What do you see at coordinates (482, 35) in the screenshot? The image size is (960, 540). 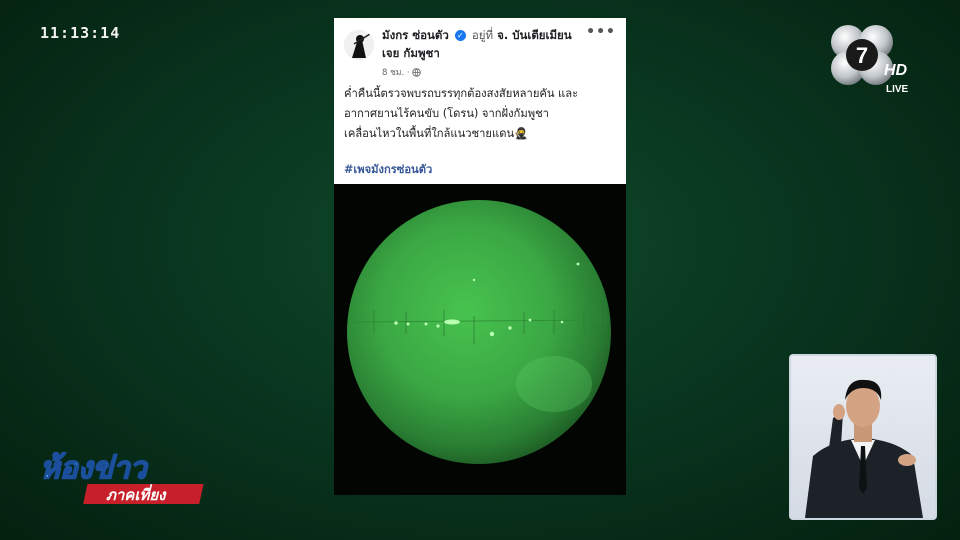 I see `at-word: อยู่ที่` at bounding box center [482, 35].